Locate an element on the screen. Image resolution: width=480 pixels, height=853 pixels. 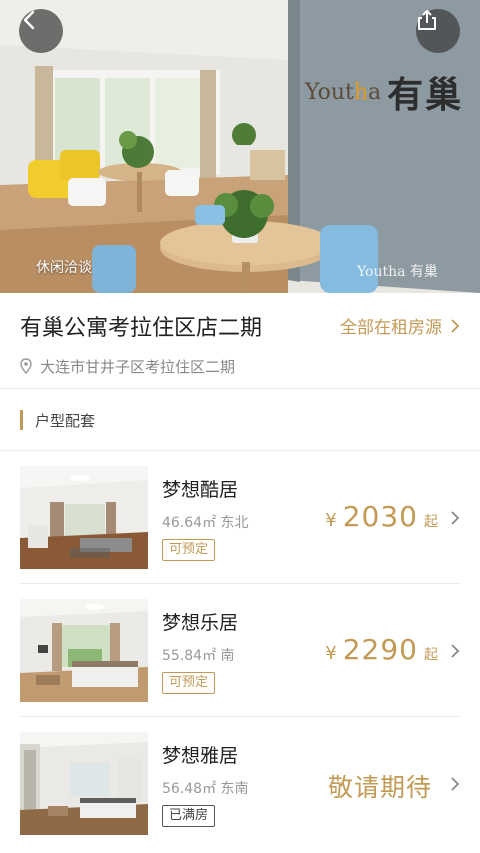
store-header: 有巢公寓考拉住区店二期 全部在租房源 is located at coordinates (240, 324).